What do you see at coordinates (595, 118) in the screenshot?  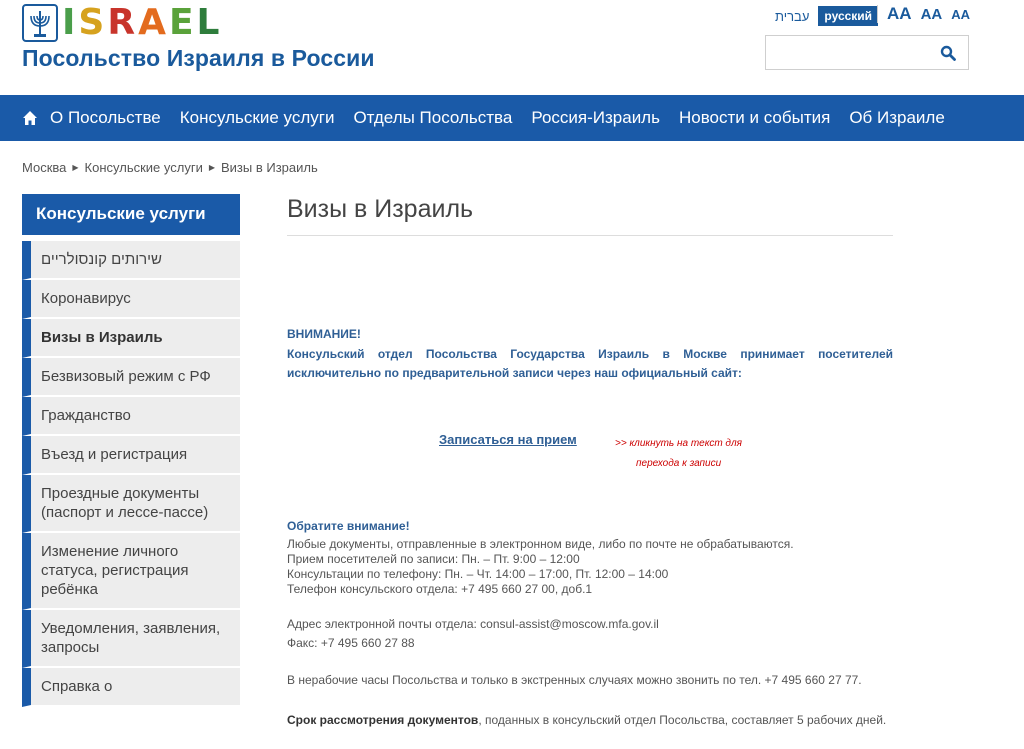 I see `nav-item-russia-israel: Россия-Израиль` at bounding box center [595, 118].